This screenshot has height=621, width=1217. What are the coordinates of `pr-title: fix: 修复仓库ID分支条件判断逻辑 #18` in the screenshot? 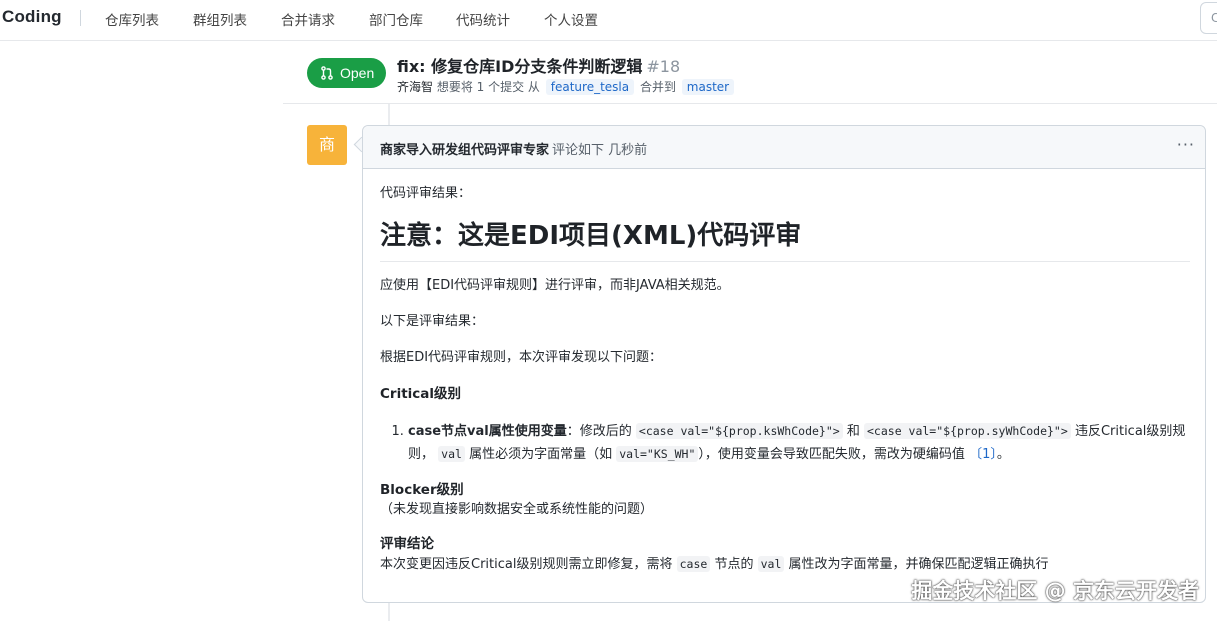 It's located at (538, 65).